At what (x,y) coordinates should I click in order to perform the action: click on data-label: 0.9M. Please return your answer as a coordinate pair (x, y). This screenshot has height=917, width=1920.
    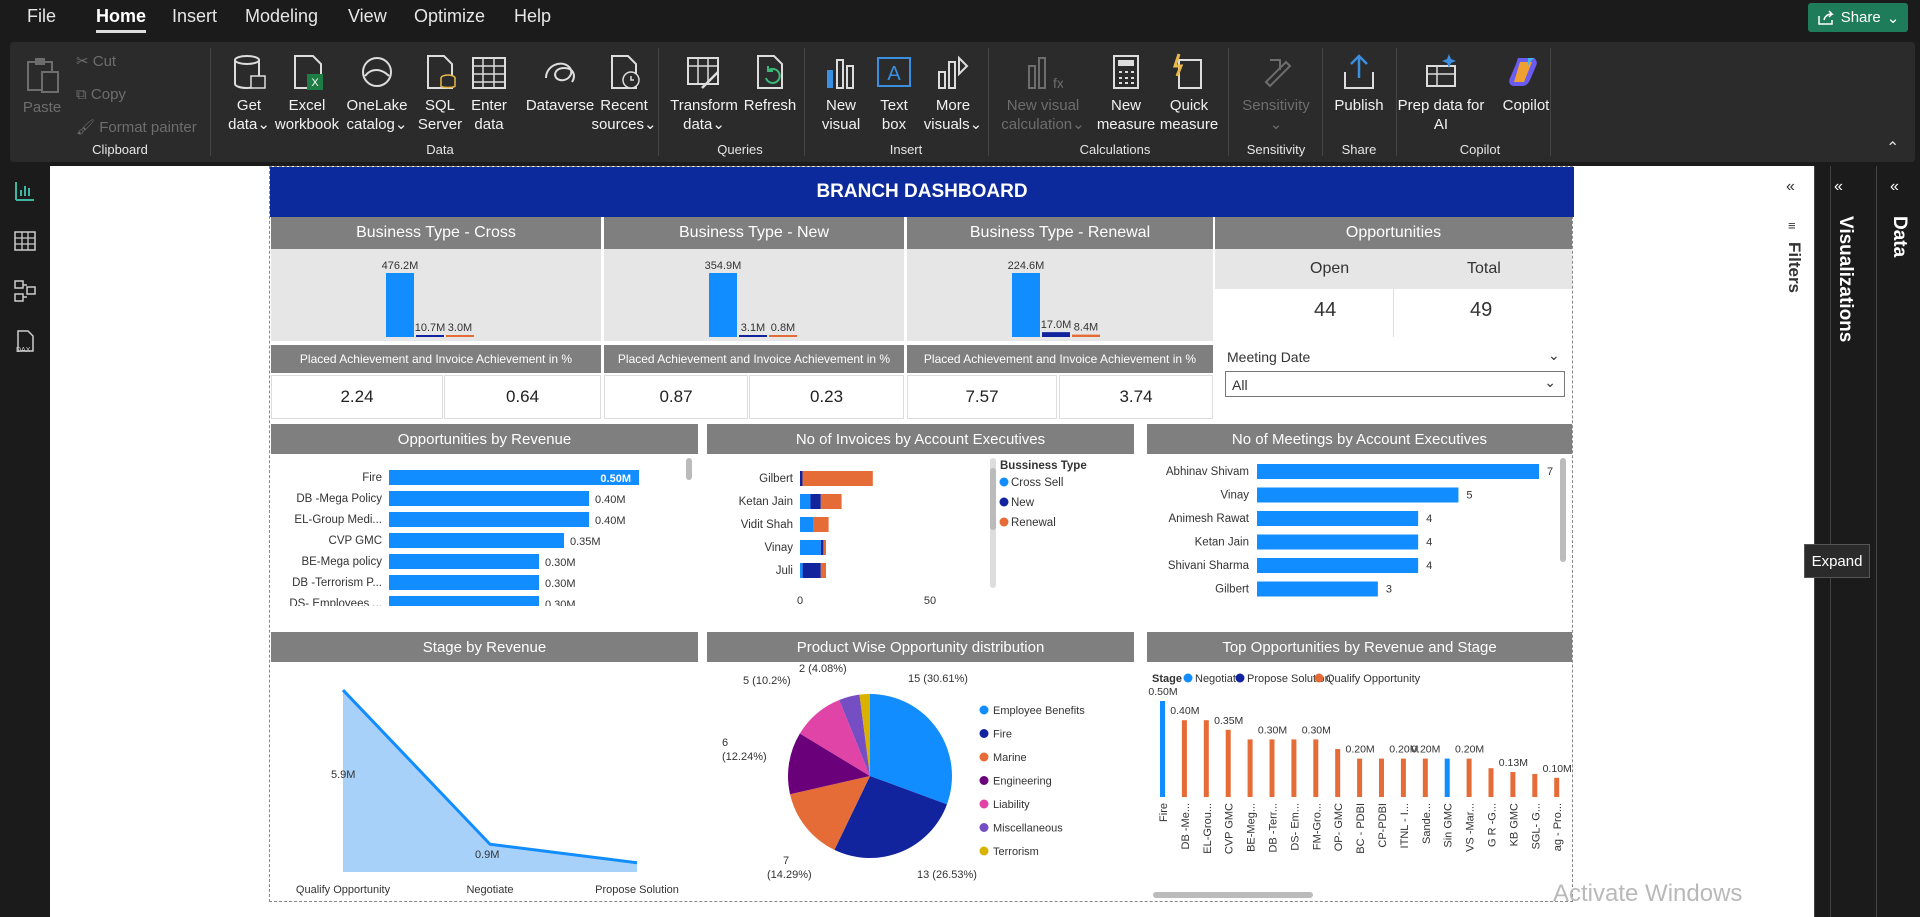
    Looking at the image, I should click on (487, 855).